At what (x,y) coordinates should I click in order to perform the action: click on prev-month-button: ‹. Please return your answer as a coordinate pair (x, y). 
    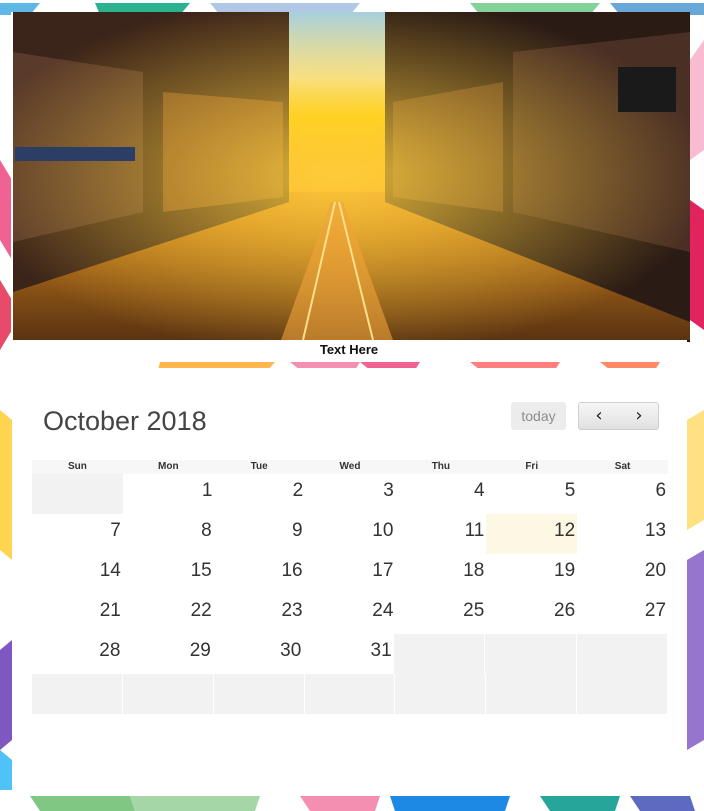
    Looking at the image, I should click on (599, 416).